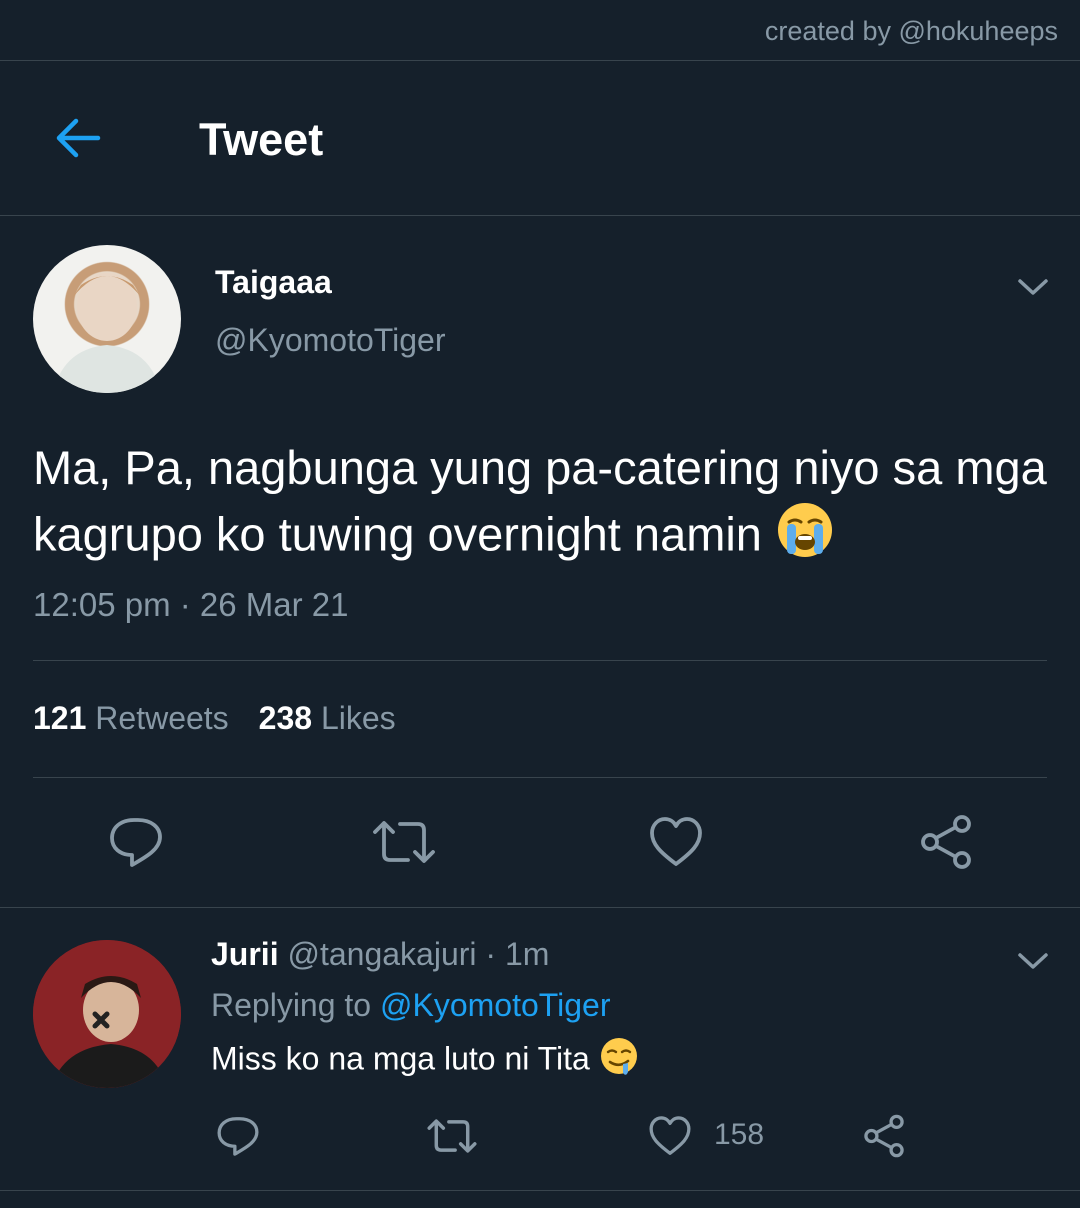 Image resolution: width=1080 pixels, height=1208 pixels. What do you see at coordinates (191, 605) in the screenshot?
I see `tweet-timestamp: 12:05 pm · 26 Mar 21` at bounding box center [191, 605].